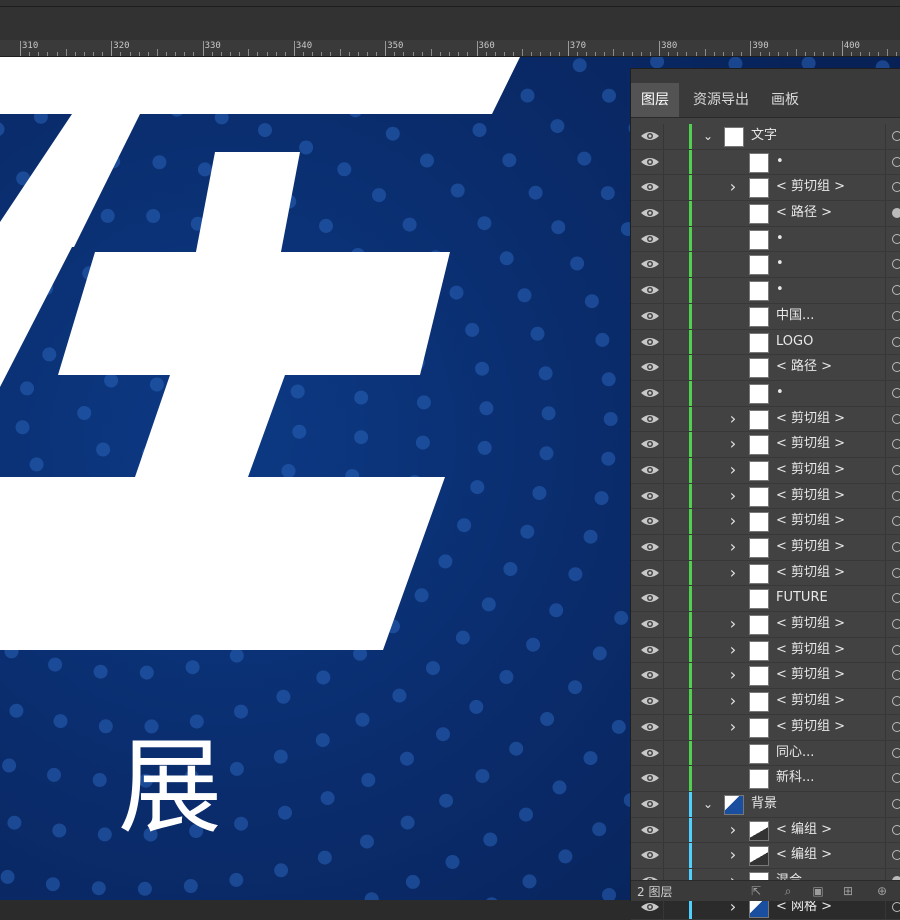  Describe the element at coordinates (804, 213) in the screenshot. I see `layer-name: < 路径 >` at that location.